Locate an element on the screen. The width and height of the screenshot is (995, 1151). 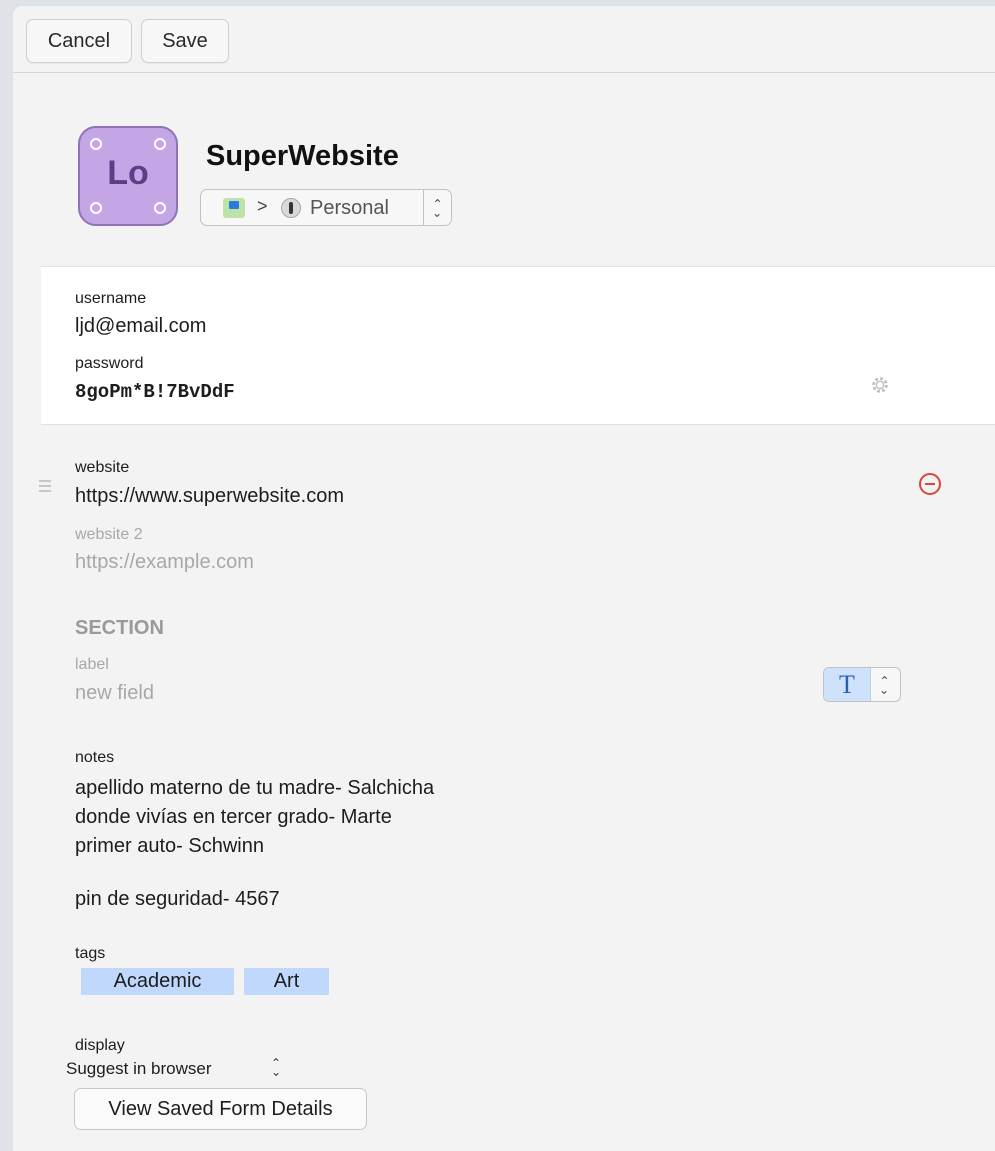
notes-line is located at coordinates (254, 873).